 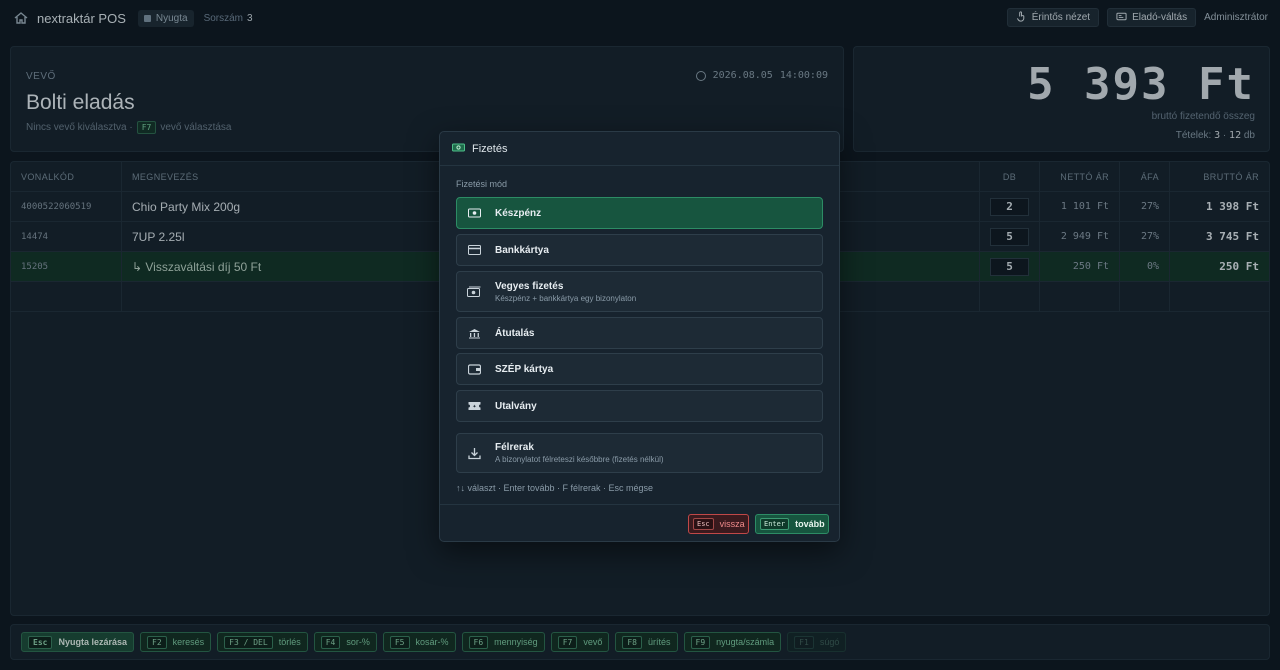 I want to click on next-label: tovább, so click(x=810, y=524).